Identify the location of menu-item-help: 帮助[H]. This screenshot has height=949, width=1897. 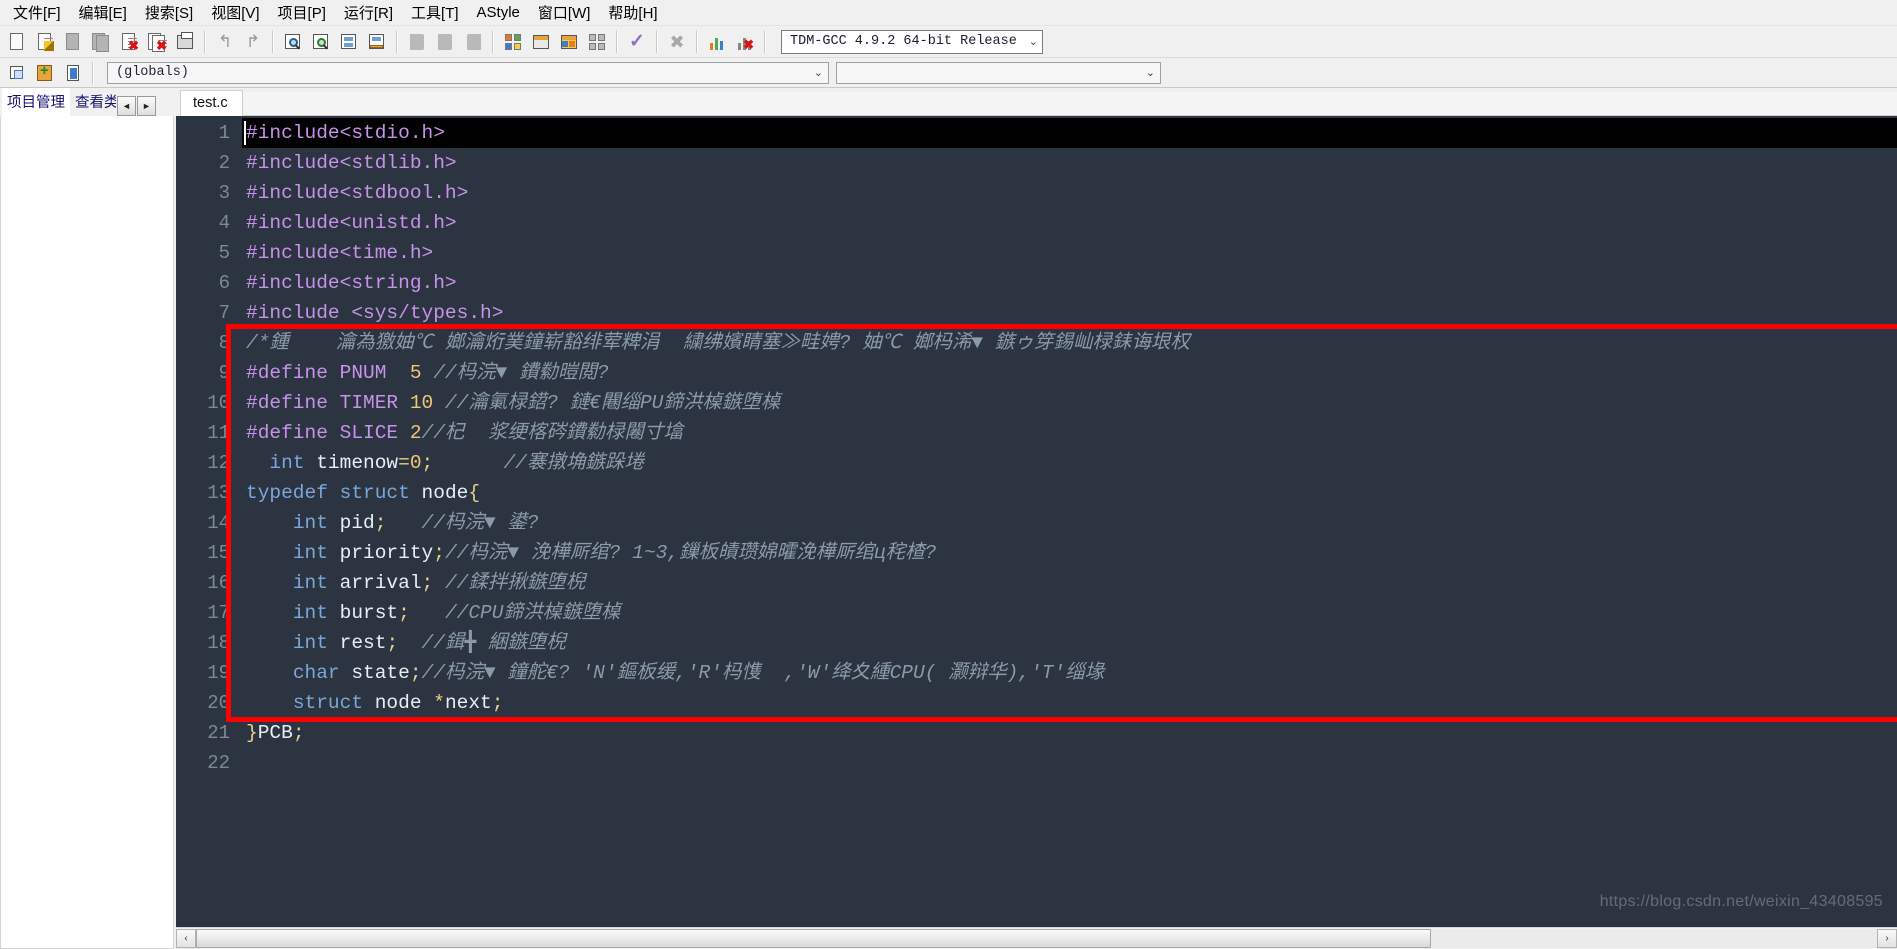
(632, 13).